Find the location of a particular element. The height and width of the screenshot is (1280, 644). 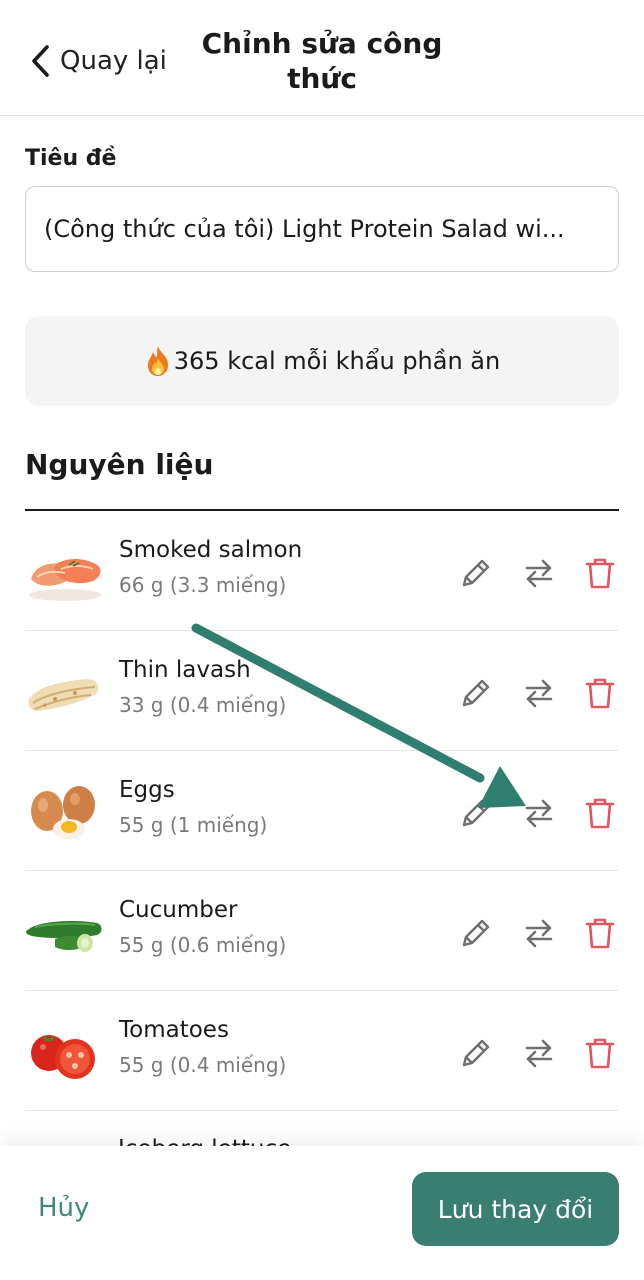

ingredient-name: Smoked salmon is located at coordinates (211, 550).